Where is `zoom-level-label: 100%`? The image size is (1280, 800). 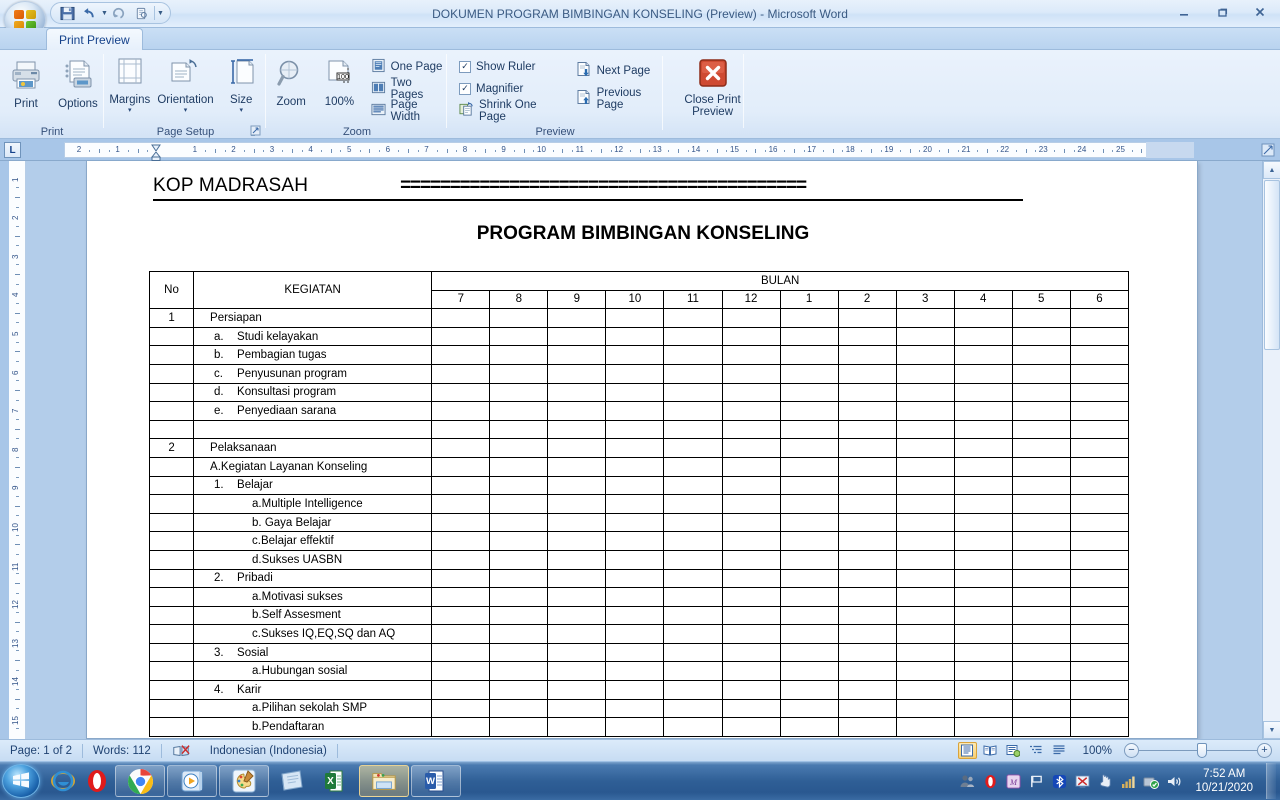 zoom-level-label: 100% is located at coordinates (1096, 751).